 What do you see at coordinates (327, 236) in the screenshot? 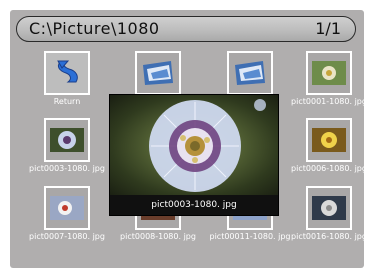
I see `photo-label: pict0016-1080. jpg` at bounding box center [327, 236].